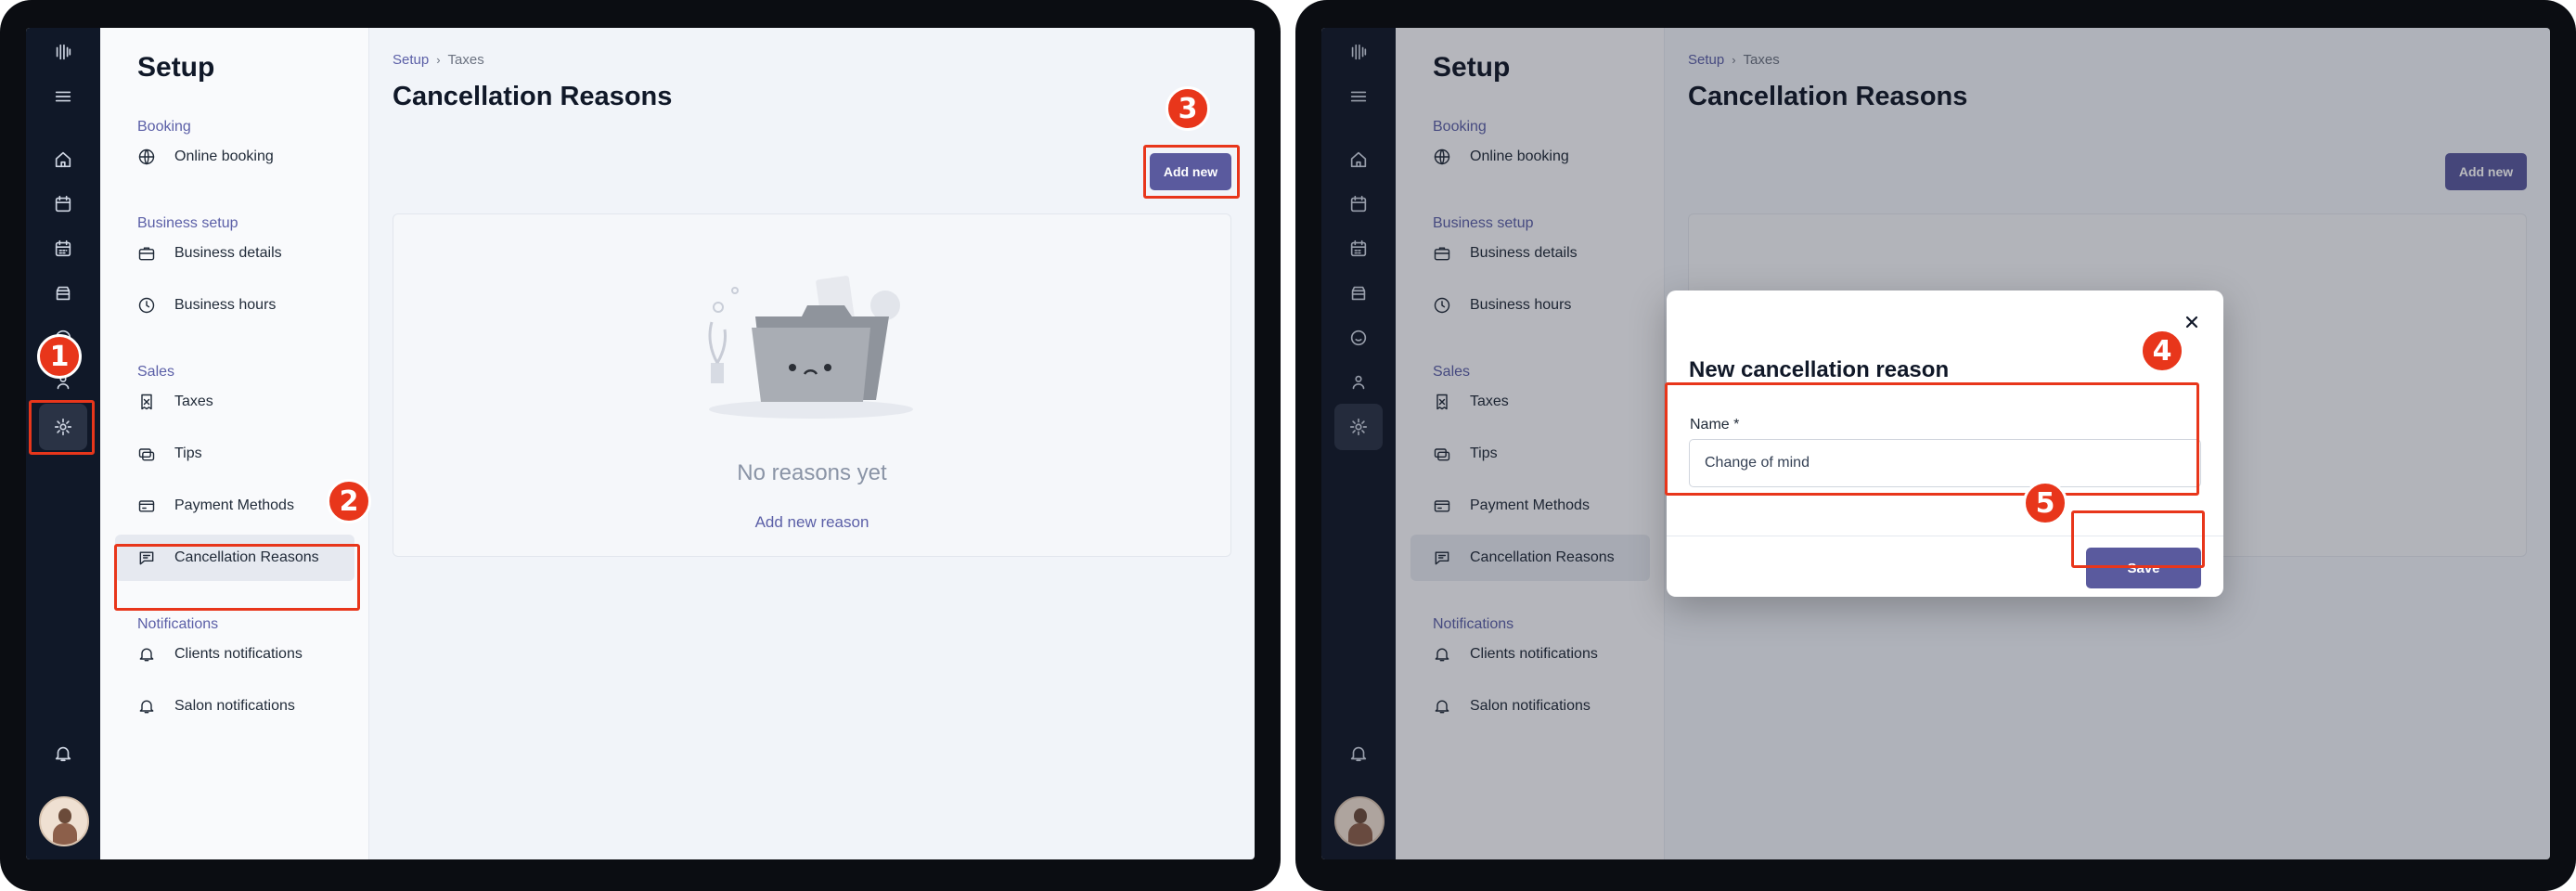  I want to click on sidebar-item-tips: Tips, so click(235, 454).